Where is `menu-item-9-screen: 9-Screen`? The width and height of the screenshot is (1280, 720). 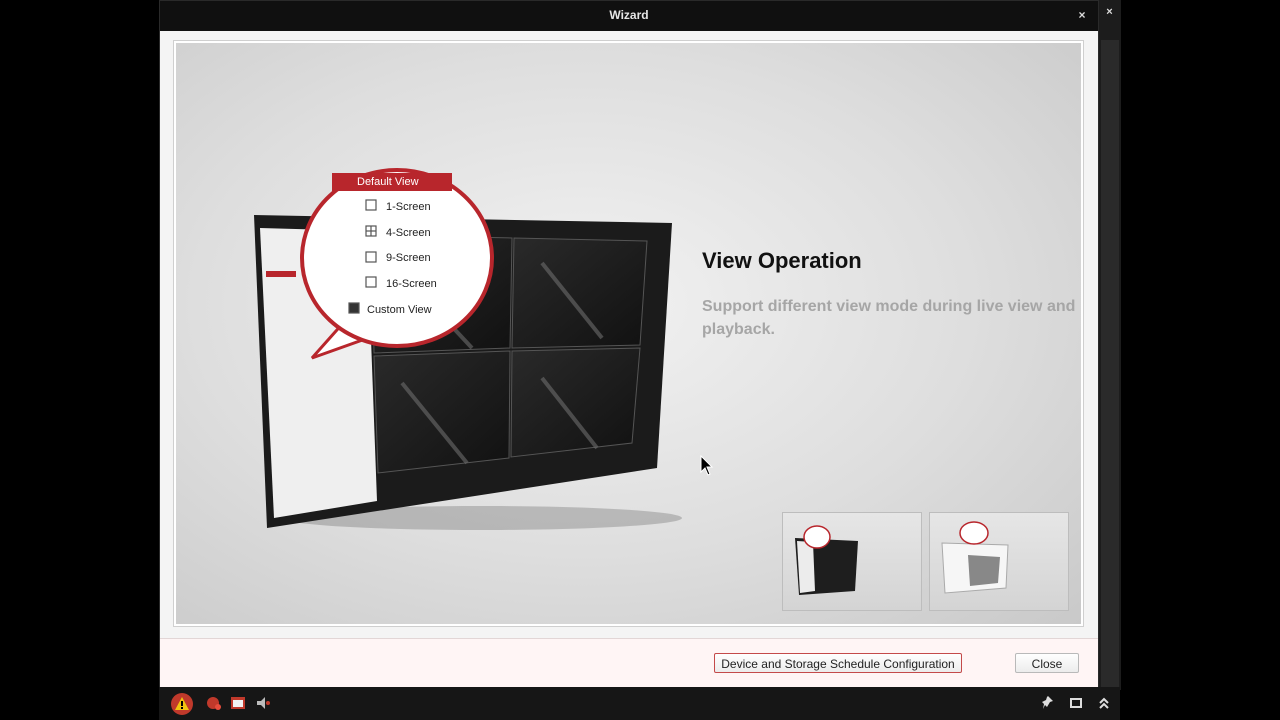 menu-item-9-screen: 9-Screen is located at coordinates (408, 258).